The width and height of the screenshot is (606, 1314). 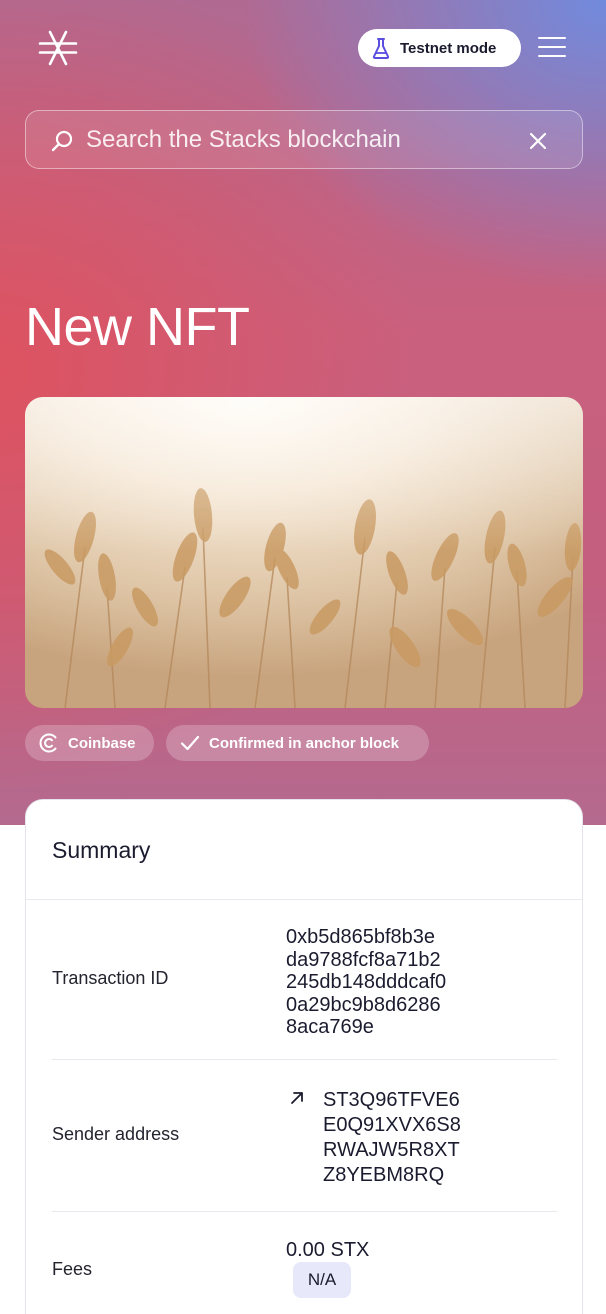 What do you see at coordinates (538, 141) in the screenshot?
I see `close-icon` at bounding box center [538, 141].